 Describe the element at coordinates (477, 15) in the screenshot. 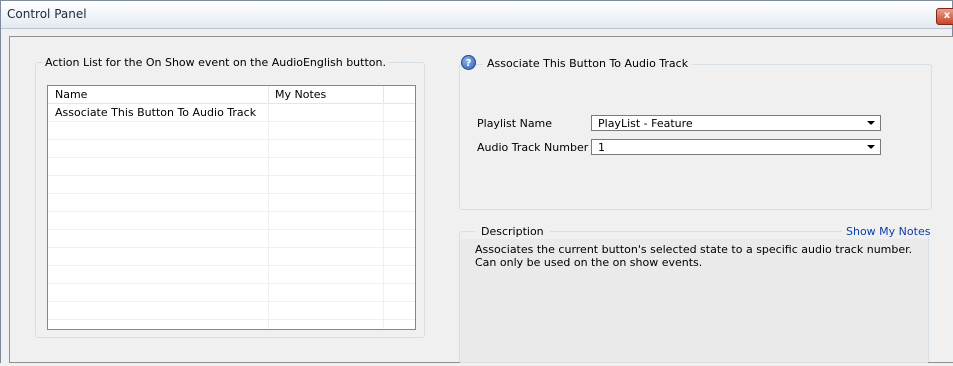

I see `title-bar: Control Panel x` at that location.